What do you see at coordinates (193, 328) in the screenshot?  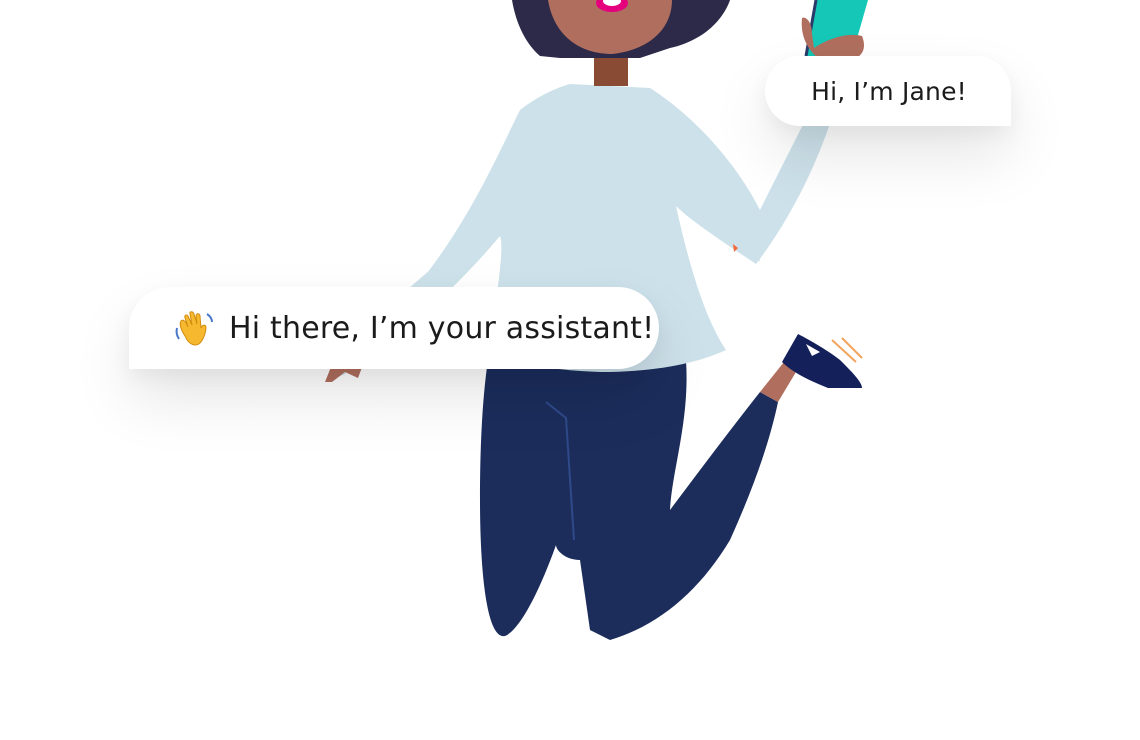 I see `waving-hand-icon` at bounding box center [193, 328].